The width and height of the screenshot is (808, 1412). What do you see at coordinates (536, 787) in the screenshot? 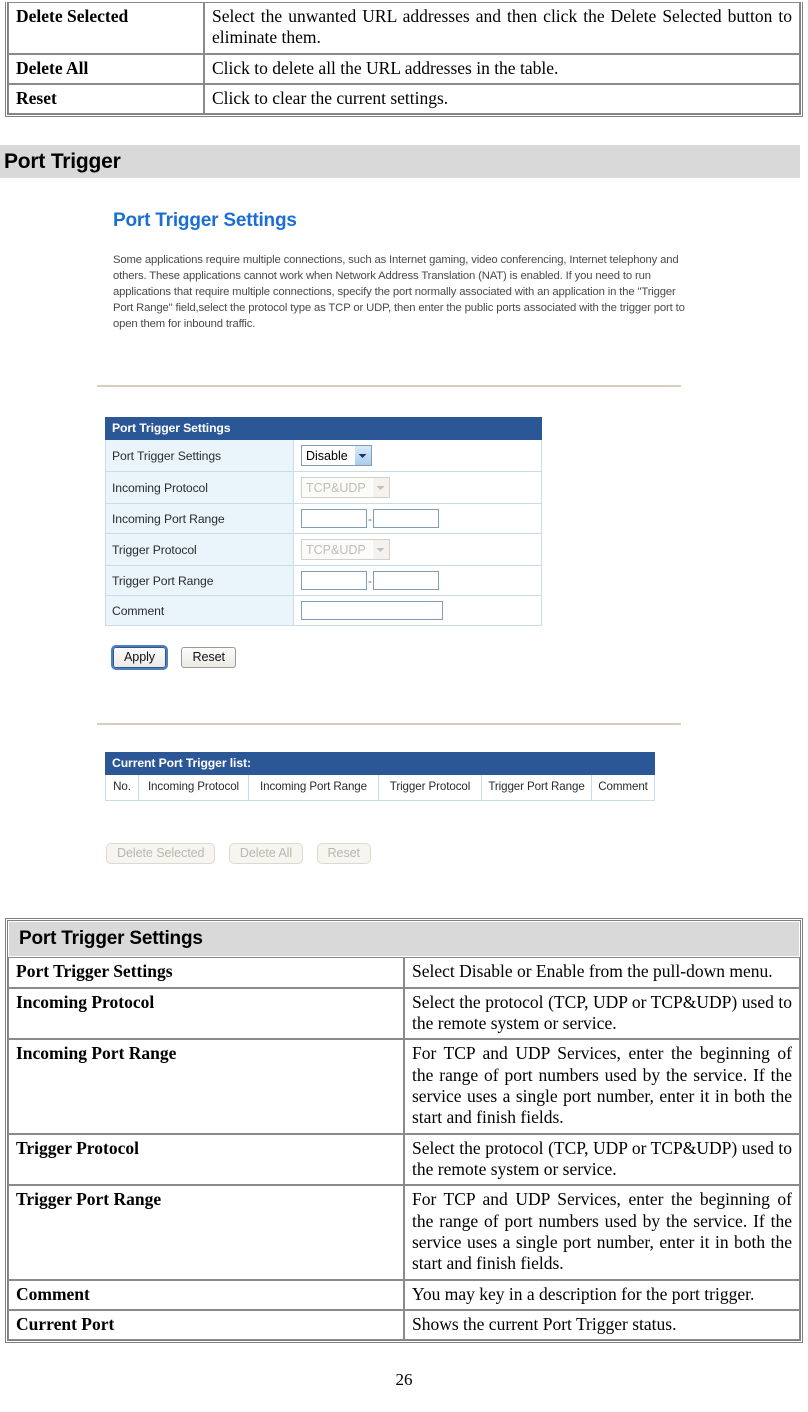
I see `column-header-trigger-port-range: Trigger Port Range` at bounding box center [536, 787].